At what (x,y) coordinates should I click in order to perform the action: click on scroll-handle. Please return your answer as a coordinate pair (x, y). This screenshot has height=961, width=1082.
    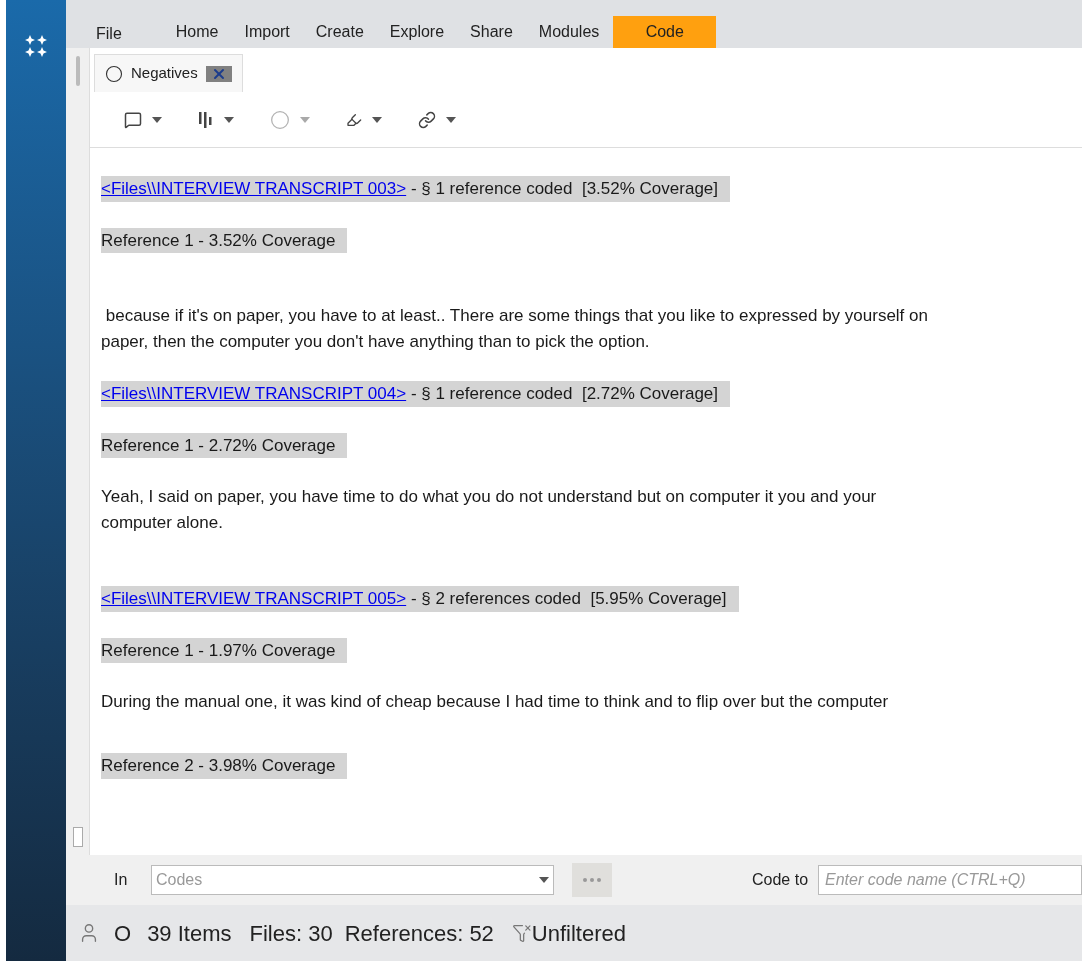
    Looking at the image, I should click on (77, 71).